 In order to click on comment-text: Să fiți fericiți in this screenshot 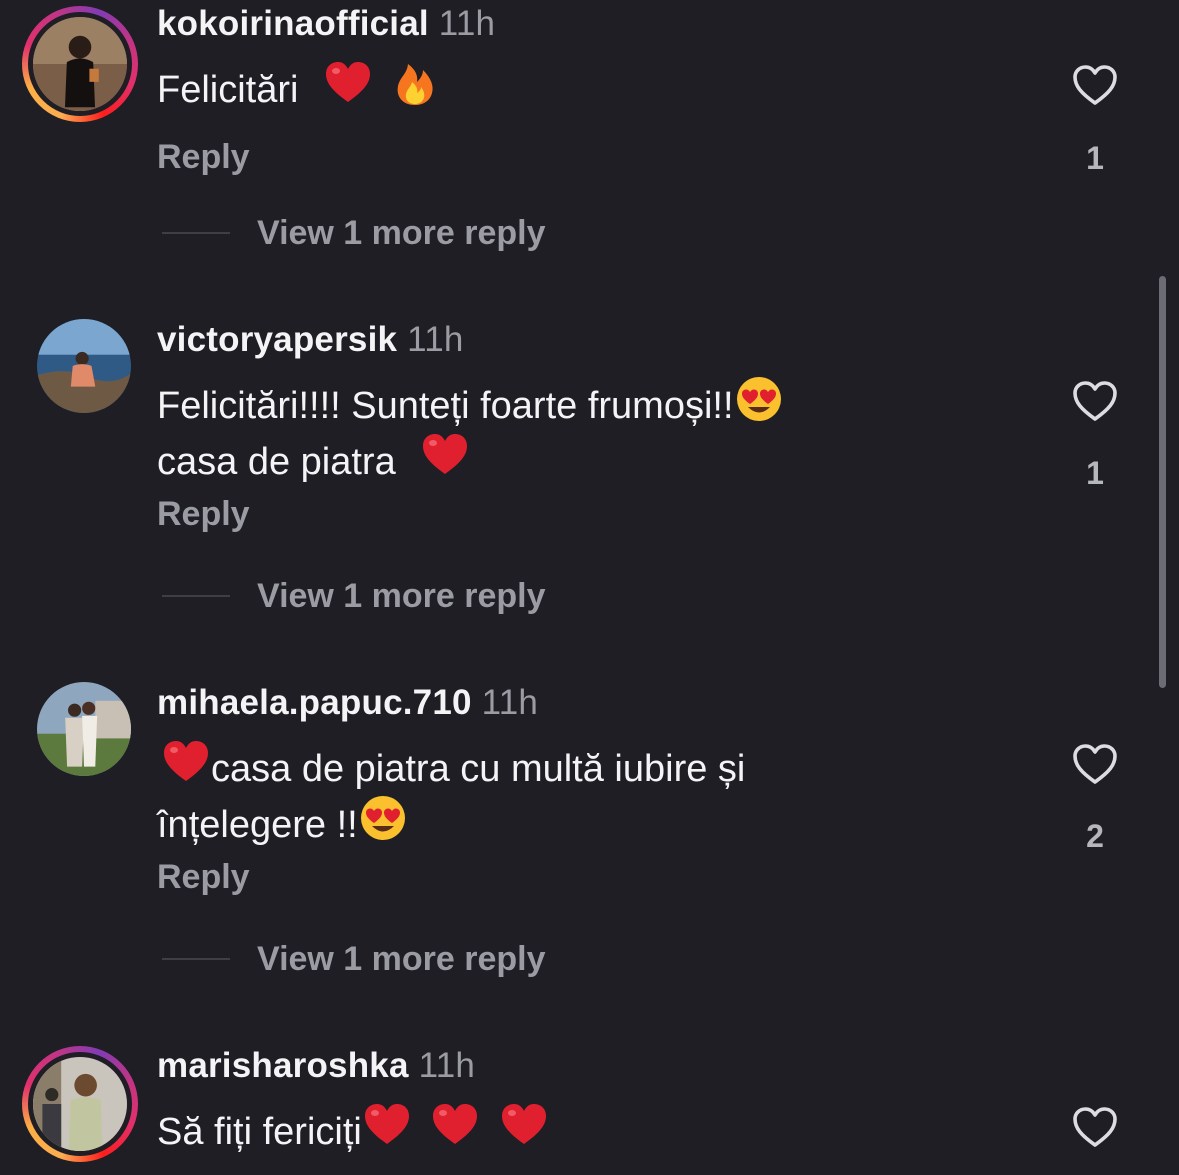, I will do `click(577, 1128)`.